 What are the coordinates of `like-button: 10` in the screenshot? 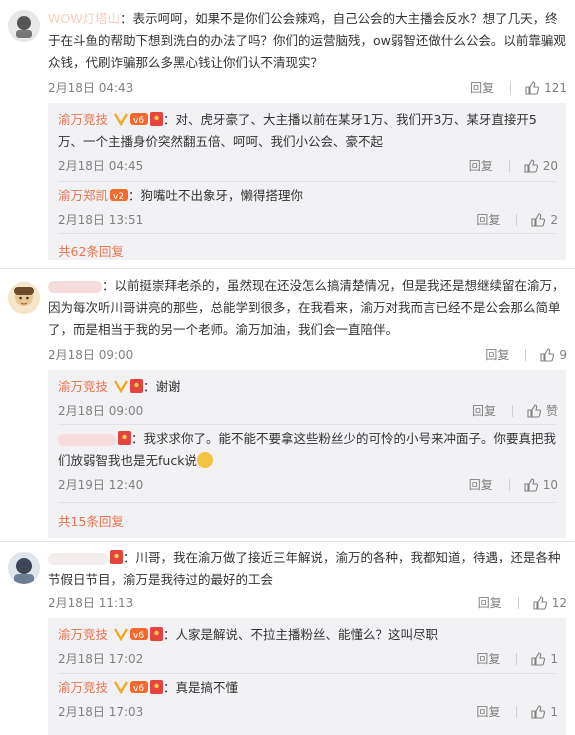 It's located at (534, 485).